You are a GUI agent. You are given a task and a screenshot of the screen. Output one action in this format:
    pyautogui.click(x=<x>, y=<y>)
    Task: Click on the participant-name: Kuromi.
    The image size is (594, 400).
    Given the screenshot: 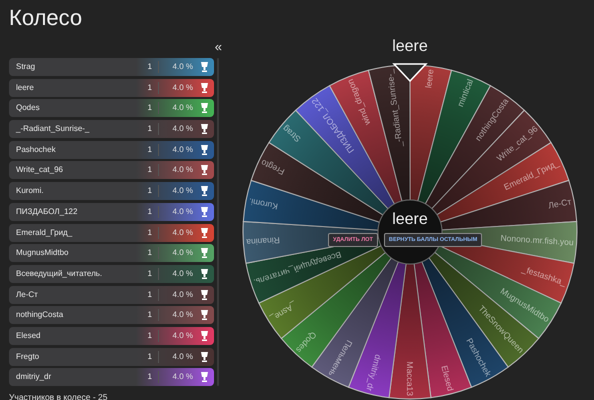 What is the action you would take?
    pyautogui.click(x=30, y=191)
    